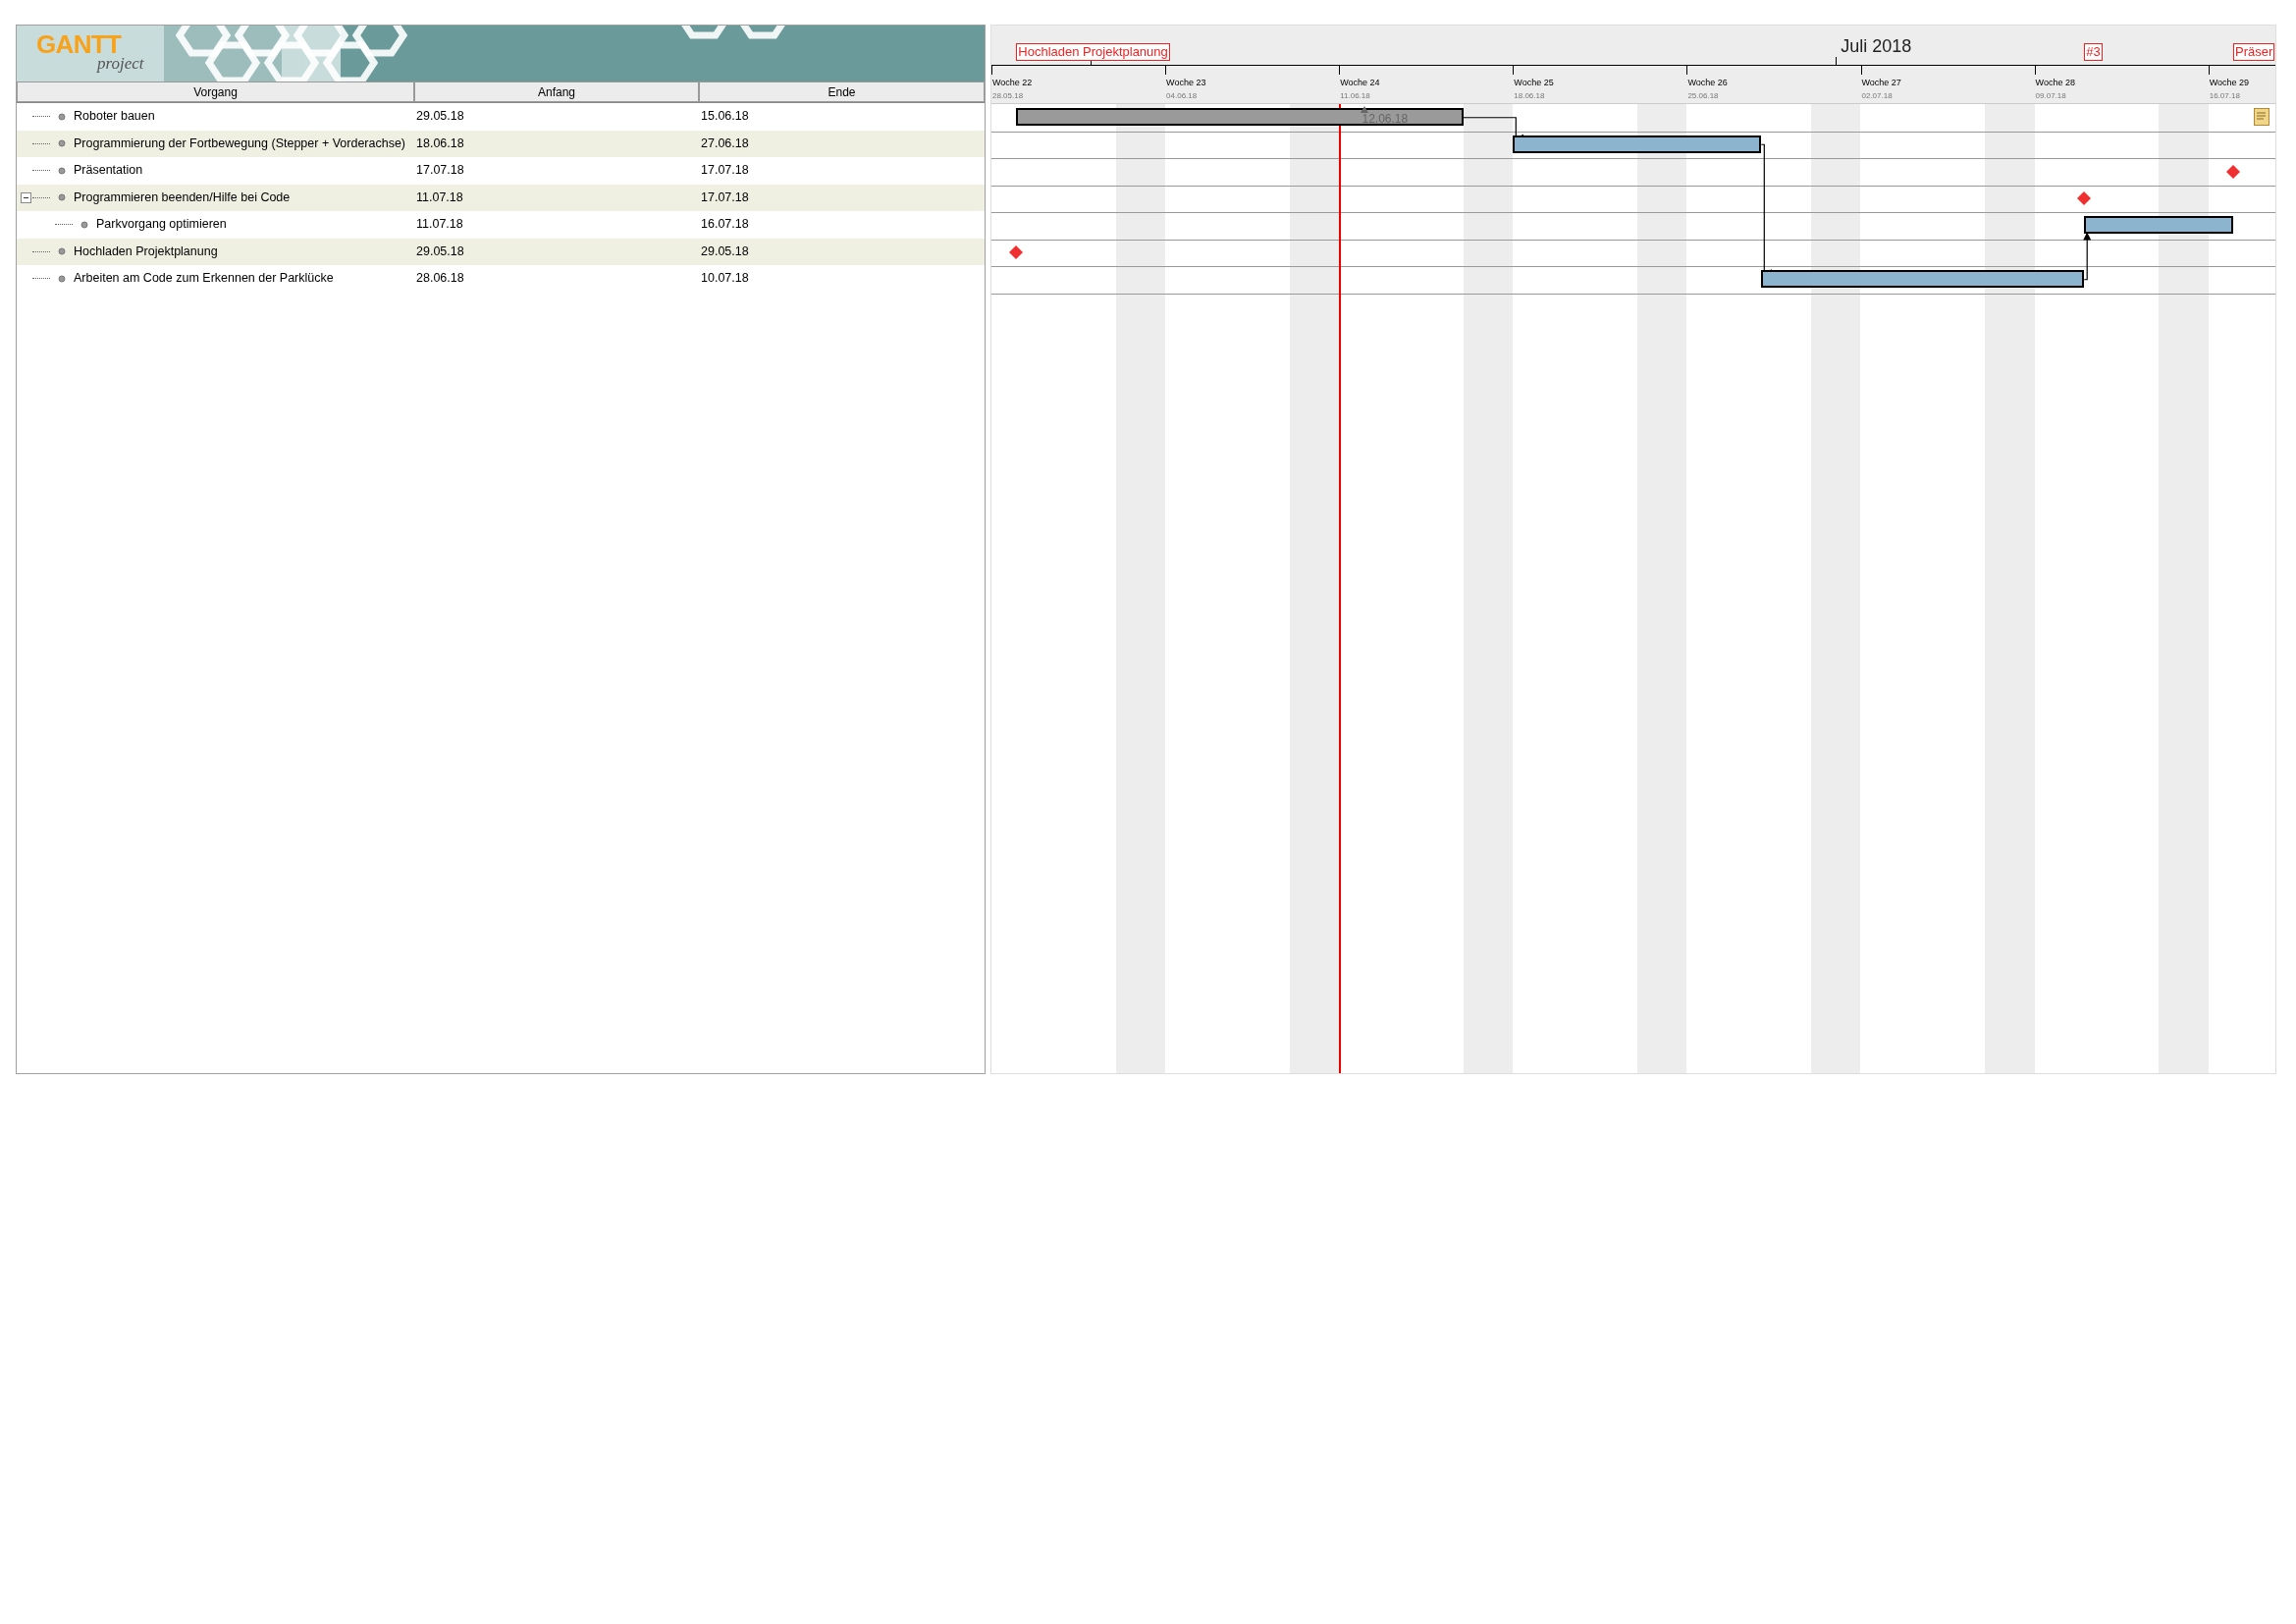 The height and width of the screenshot is (1624, 2296). What do you see at coordinates (440, 278) in the screenshot?
I see `start-date: 28.06.18` at bounding box center [440, 278].